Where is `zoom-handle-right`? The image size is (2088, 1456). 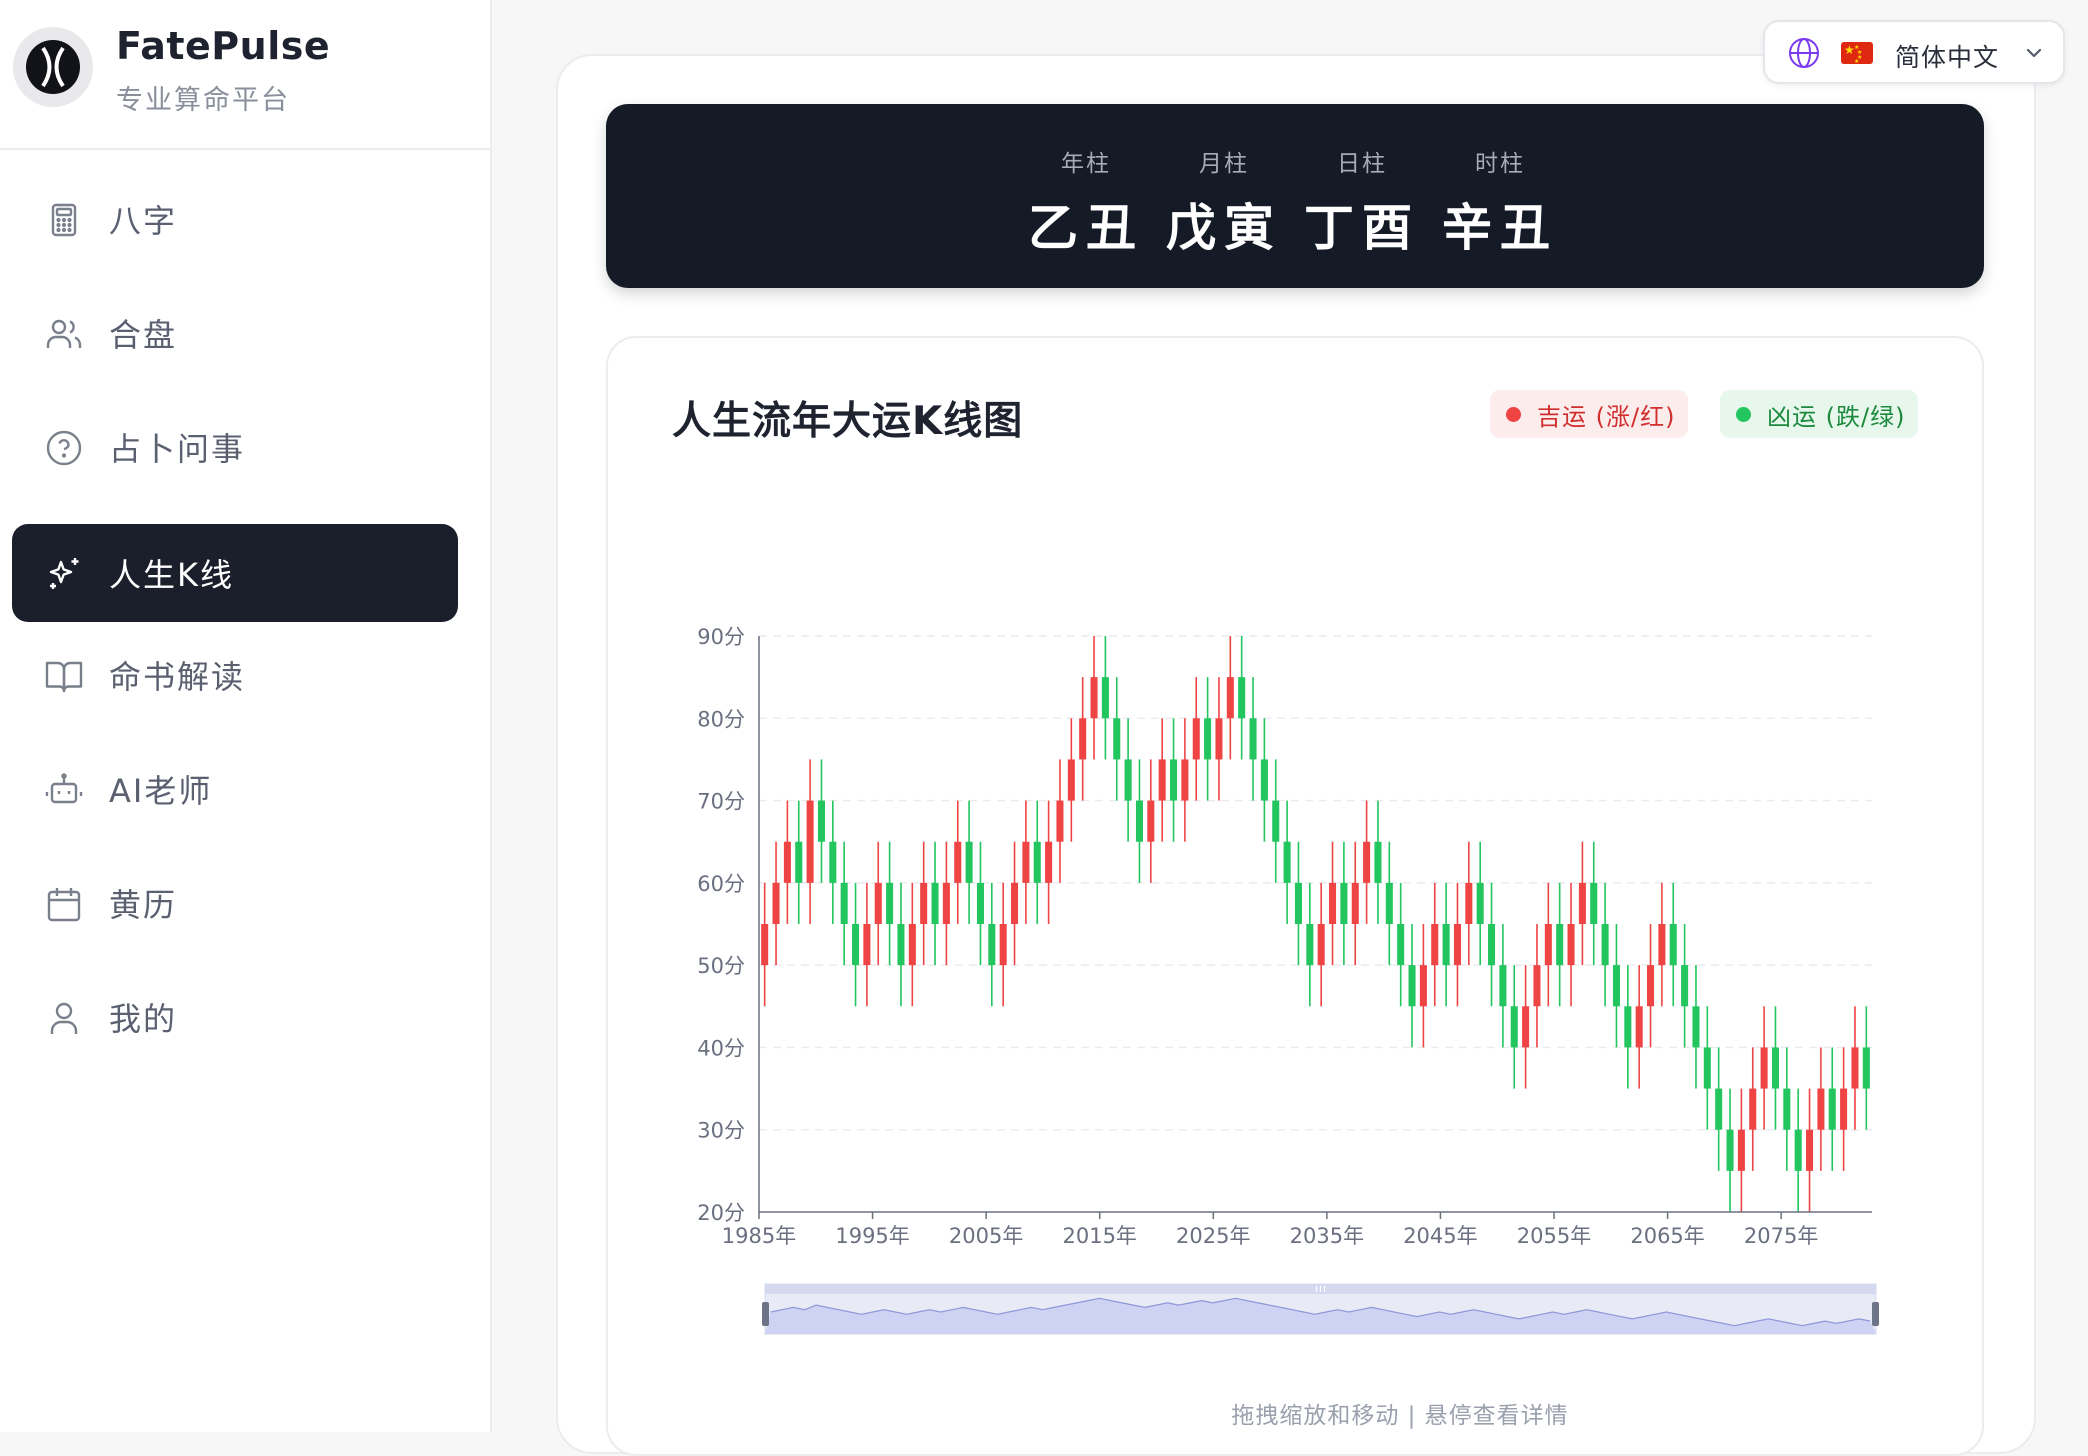
zoom-handle-right is located at coordinates (1875, 1314).